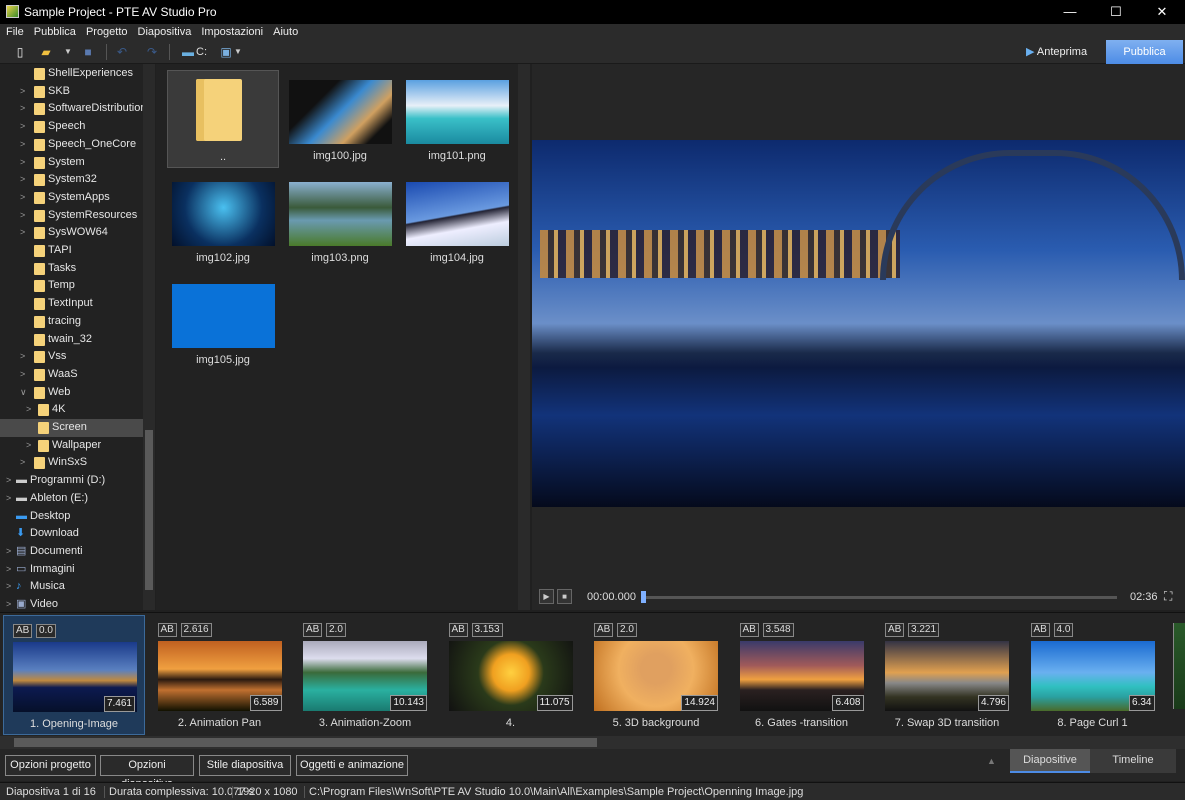 Image resolution: width=1185 pixels, height=800 pixels. What do you see at coordinates (71, 145) in the screenshot?
I see `tree-item: > Speech_OneCore` at bounding box center [71, 145].